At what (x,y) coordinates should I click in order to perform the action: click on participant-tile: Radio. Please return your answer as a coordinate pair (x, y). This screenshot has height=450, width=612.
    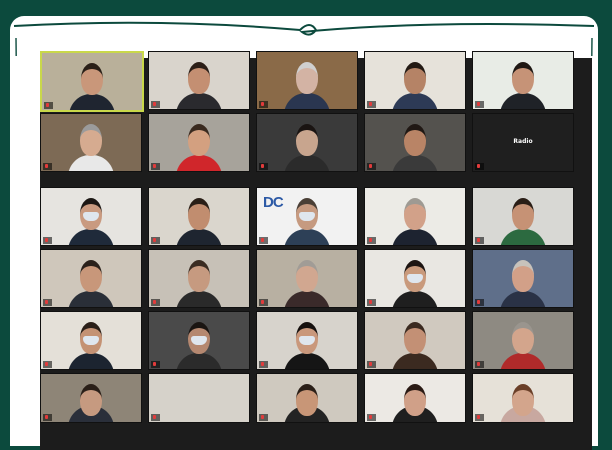
    Looking at the image, I should click on (523, 142).